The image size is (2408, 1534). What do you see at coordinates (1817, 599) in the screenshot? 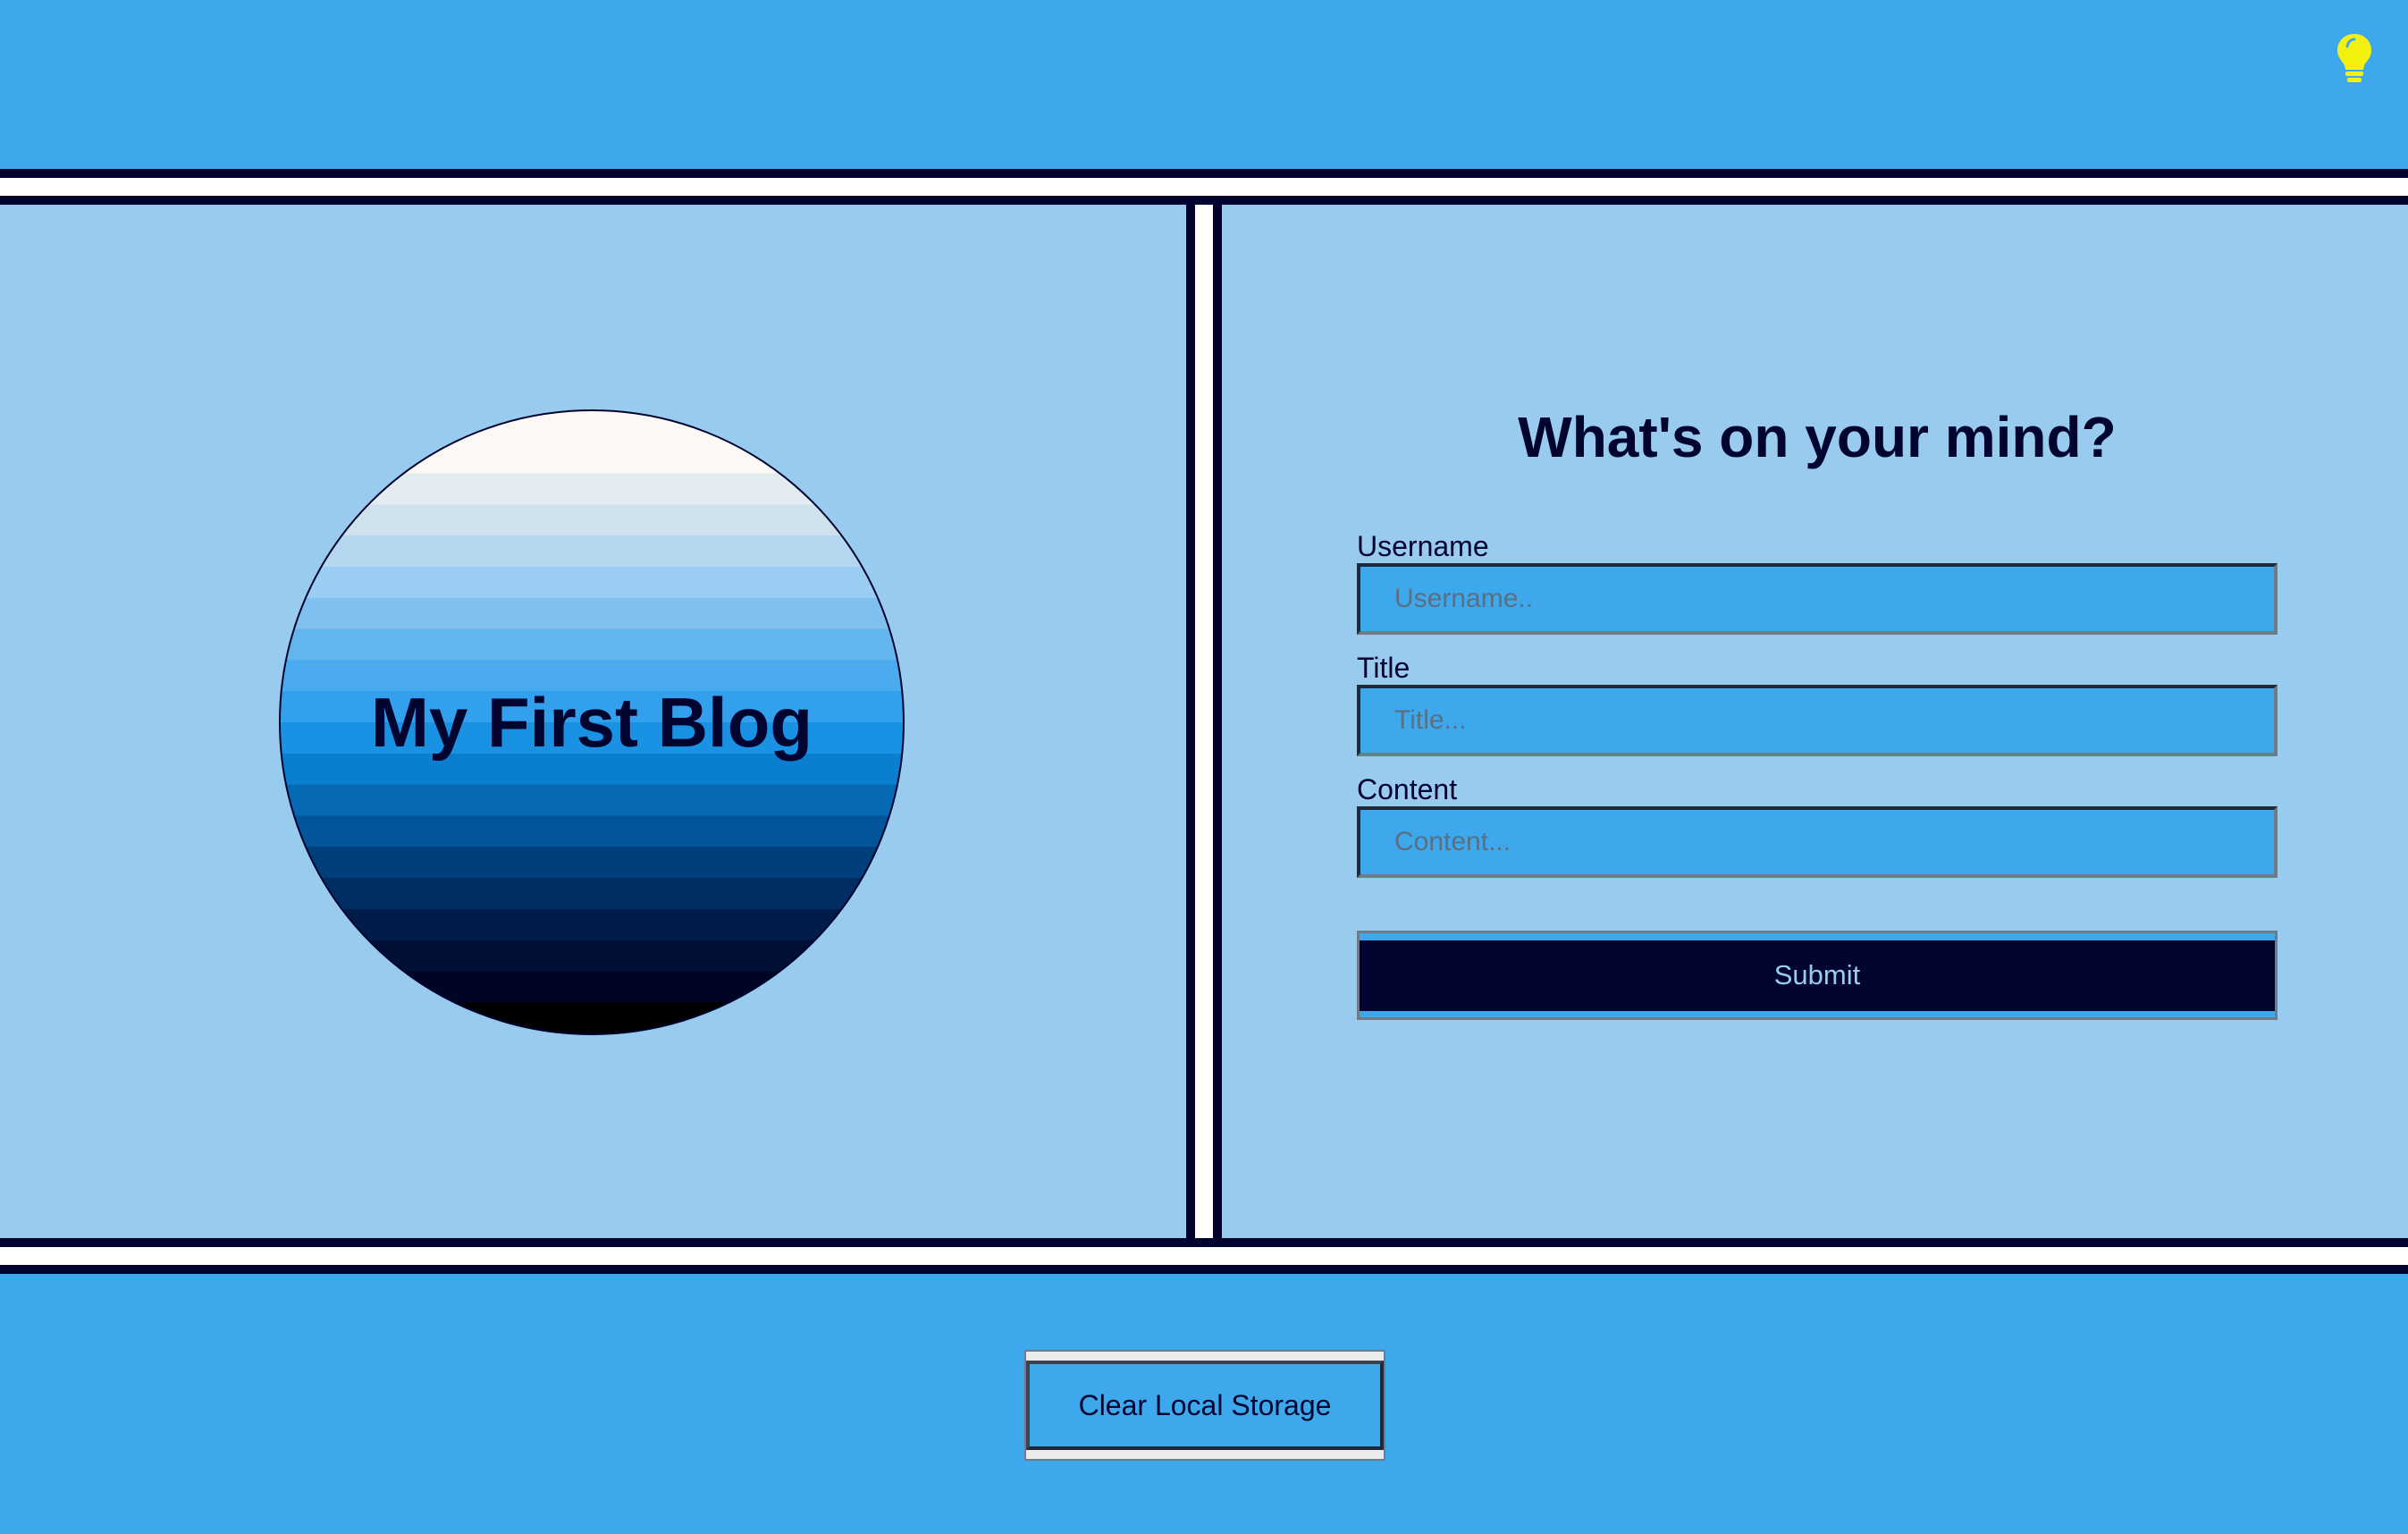
I see `username-input` at bounding box center [1817, 599].